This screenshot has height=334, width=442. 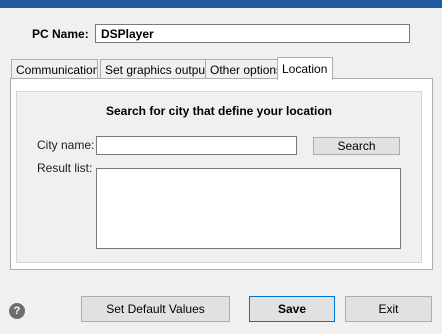 I want to click on exit-button: Exit, so click(x=388, y=309).